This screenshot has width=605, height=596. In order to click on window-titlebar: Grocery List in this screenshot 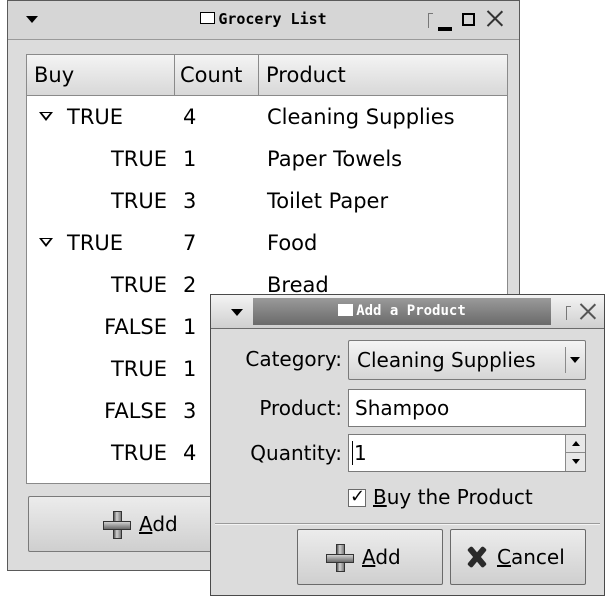, I will do `click(263, 20)`.